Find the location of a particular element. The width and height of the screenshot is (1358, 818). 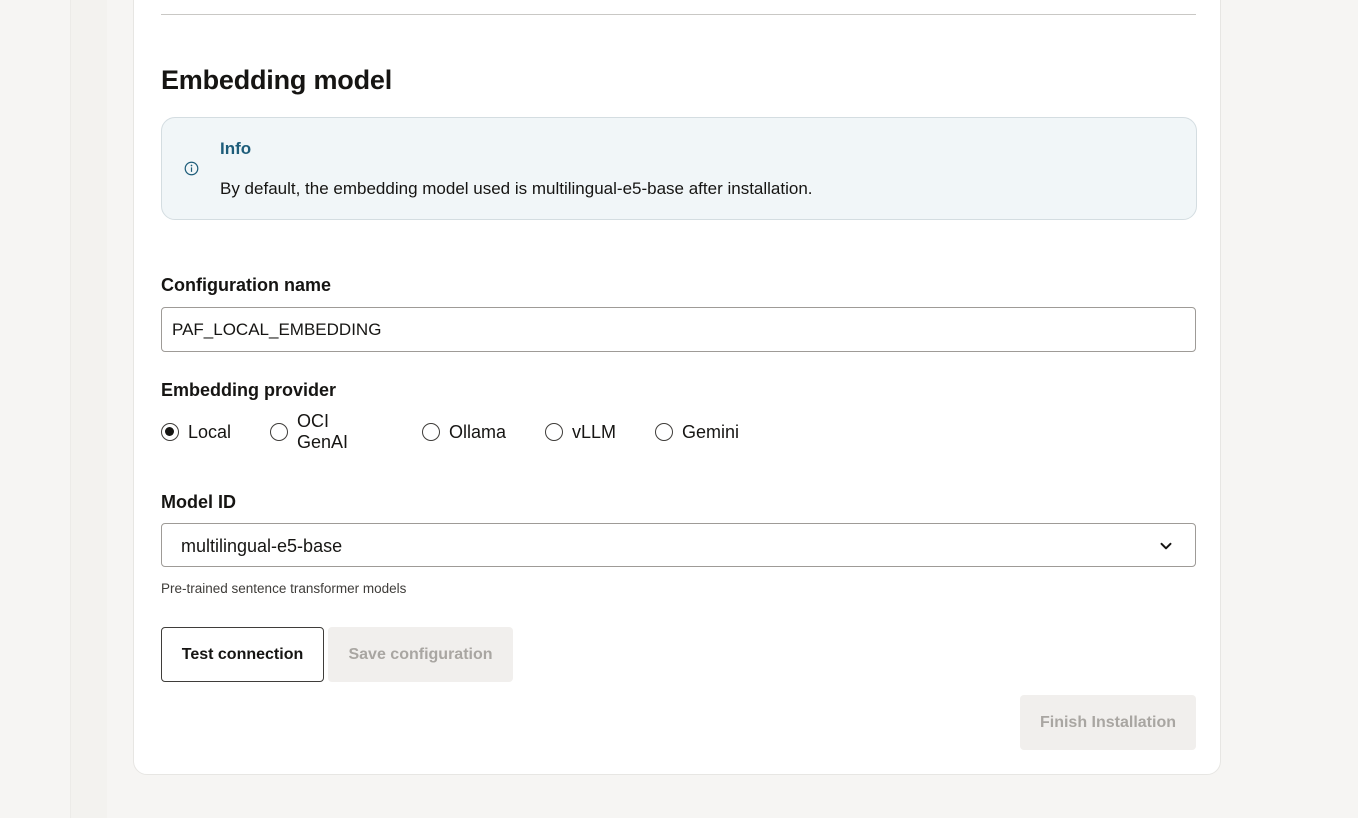

section-divider is located at coordinates (678, 14).